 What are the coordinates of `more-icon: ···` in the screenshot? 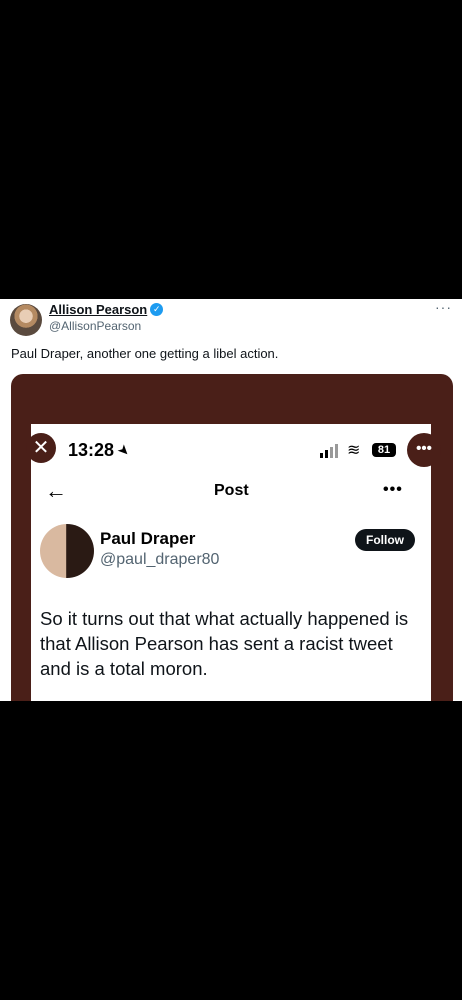 It's located at (443, 307).